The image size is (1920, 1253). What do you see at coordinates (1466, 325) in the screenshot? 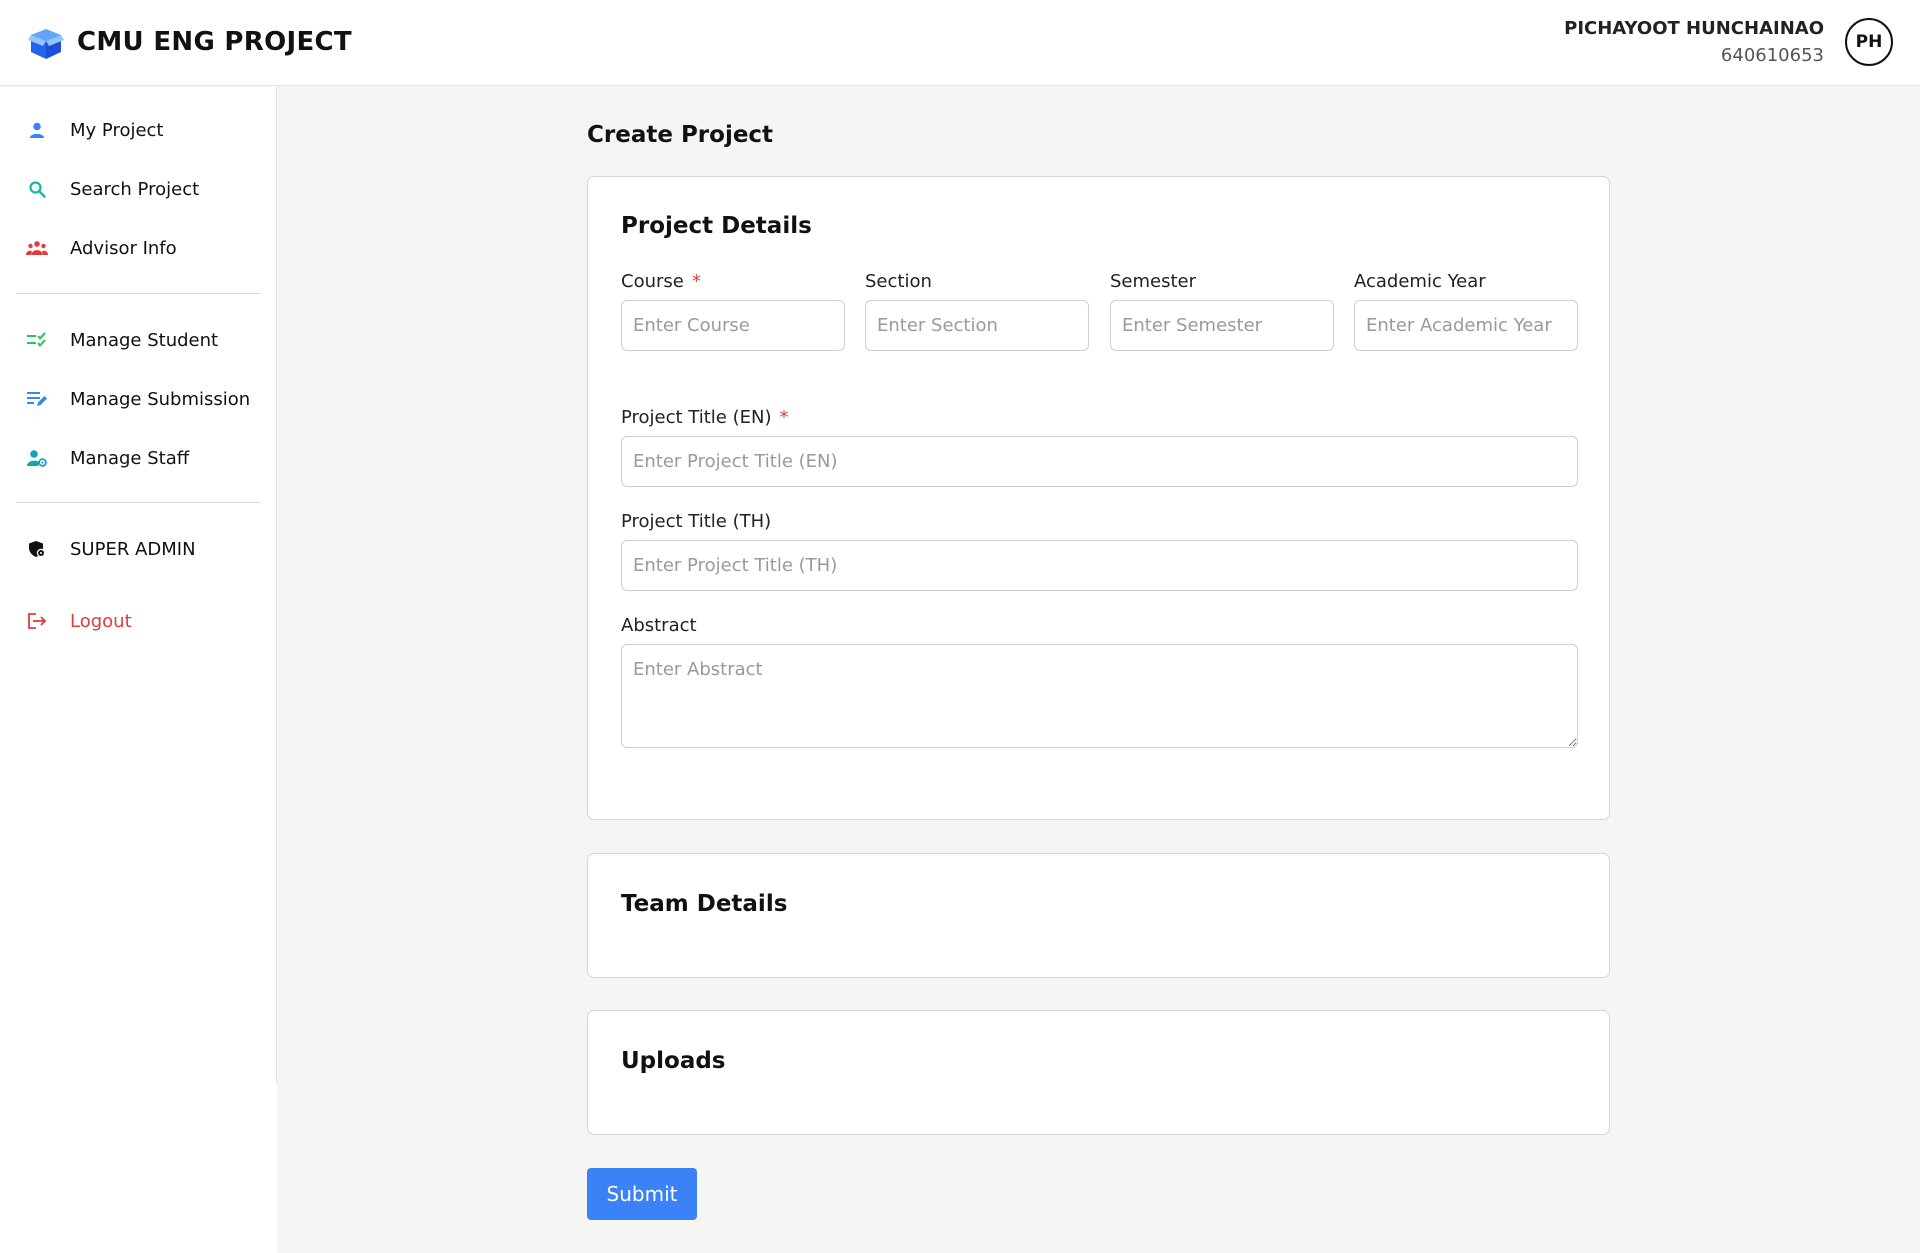
I see `academic-year-input` at bounding box center [1466, 325].